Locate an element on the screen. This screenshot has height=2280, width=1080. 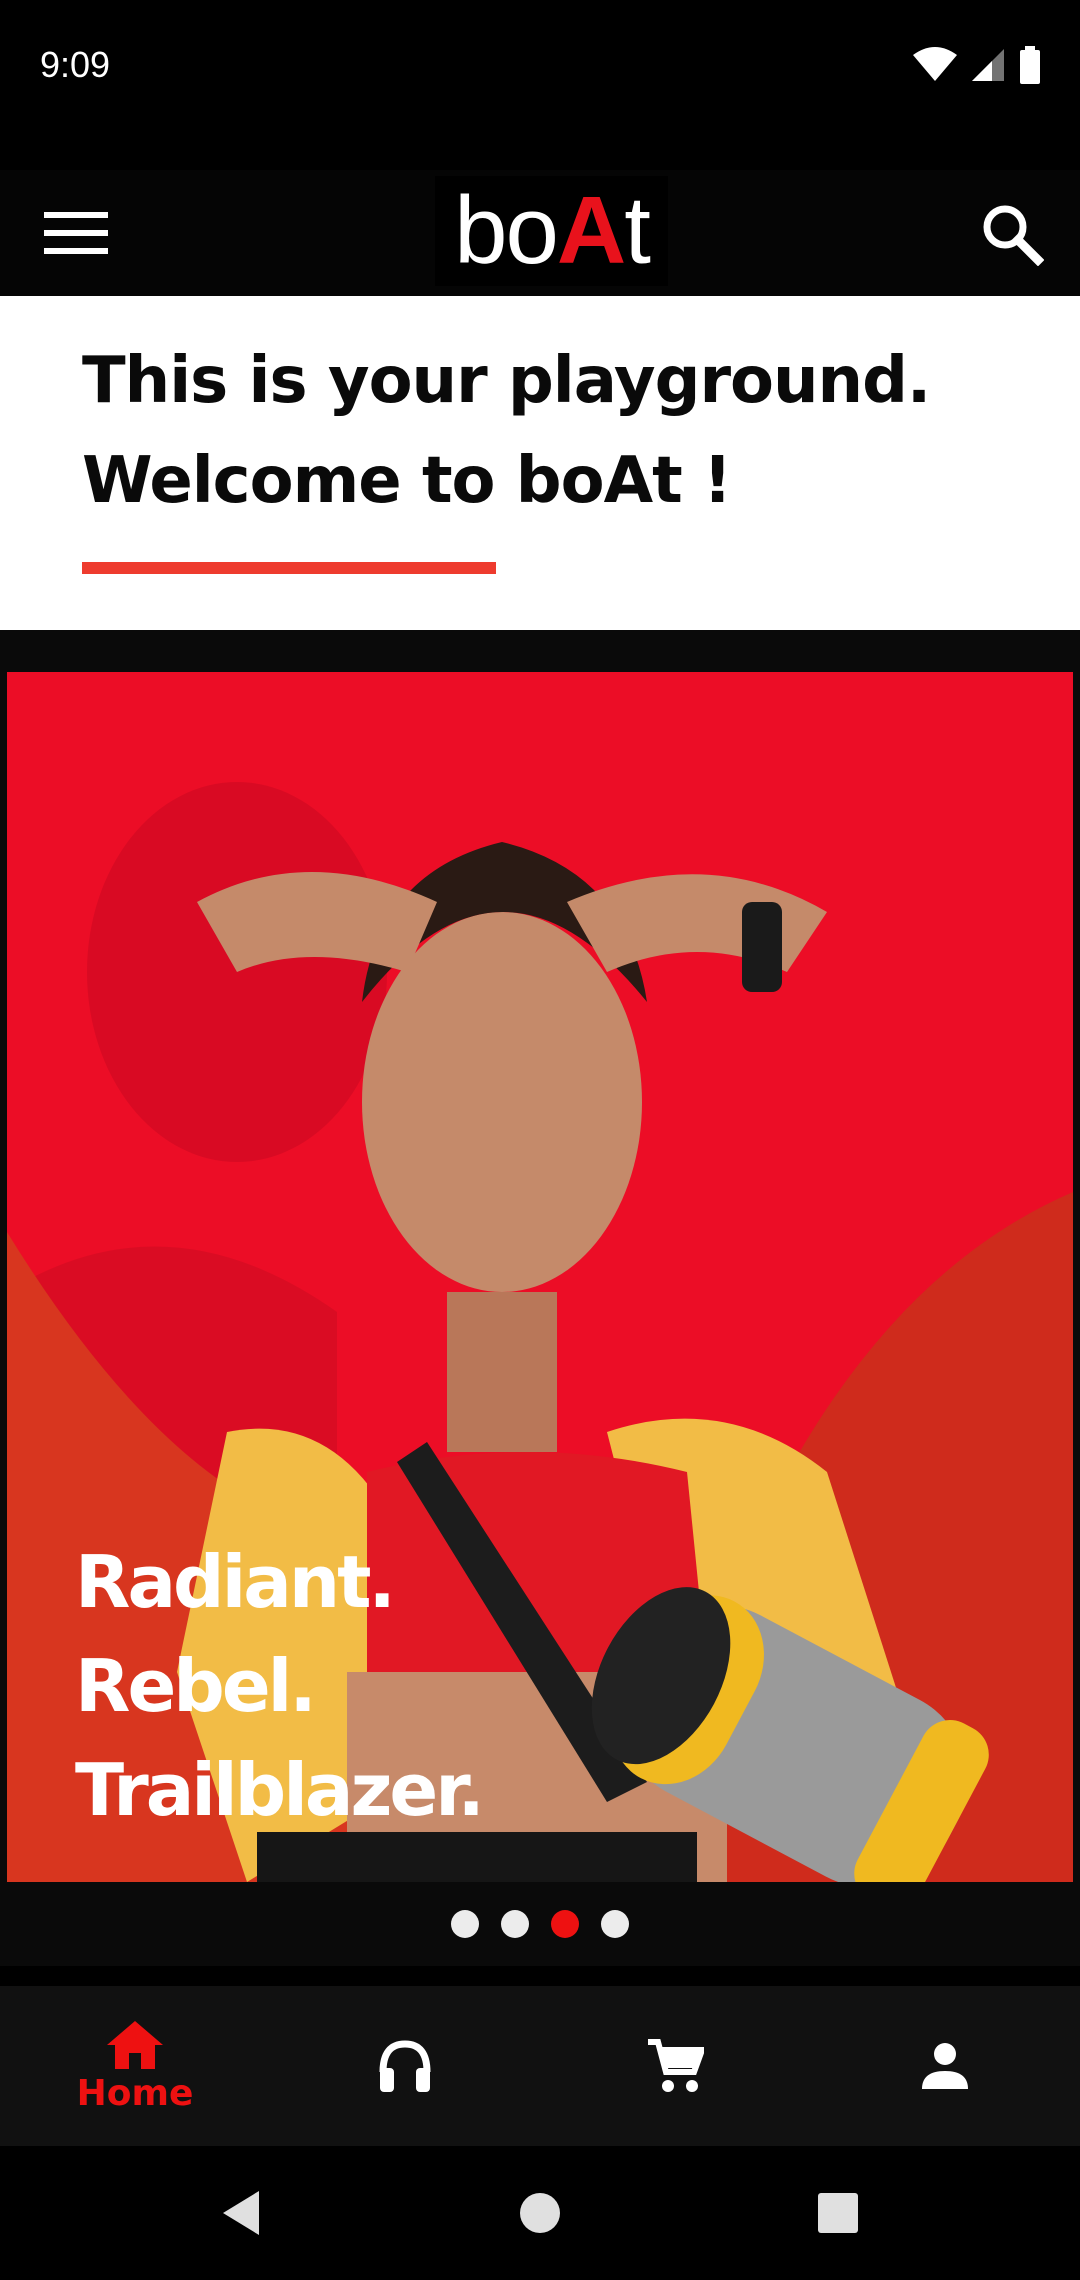
banner-text-rebel: Rebel. is located at coordinates (196, 1686).